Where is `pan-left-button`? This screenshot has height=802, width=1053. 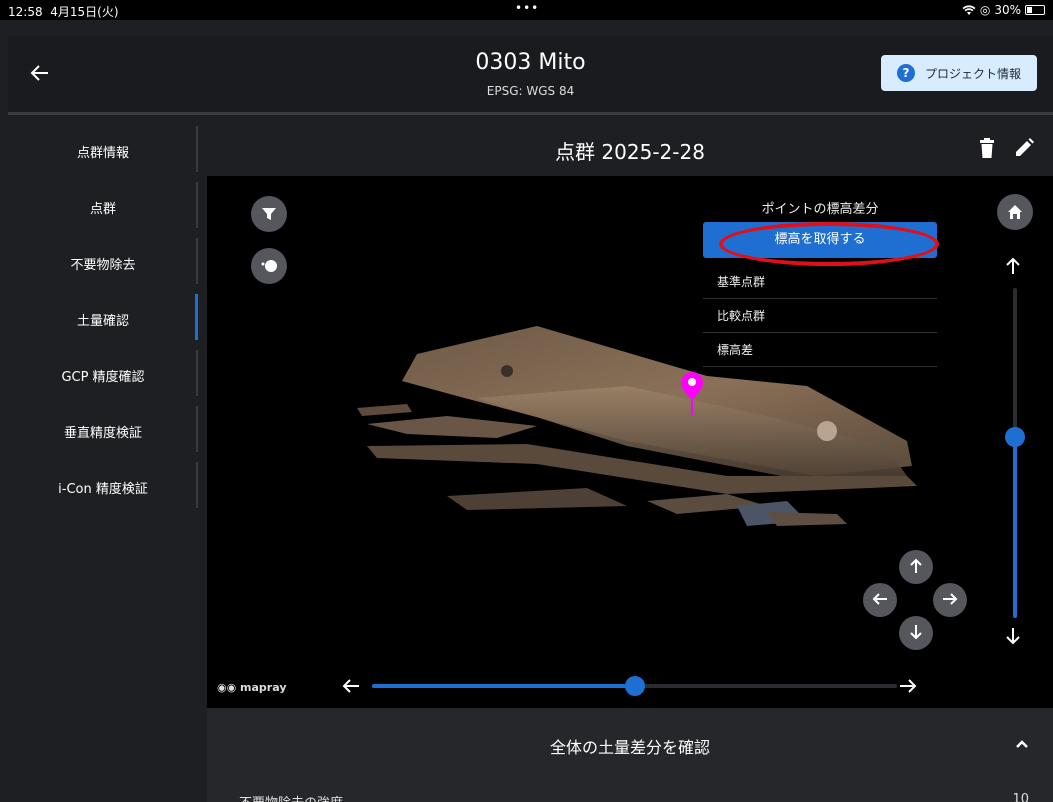
pan-left-button is located at coordinates (880, 600).